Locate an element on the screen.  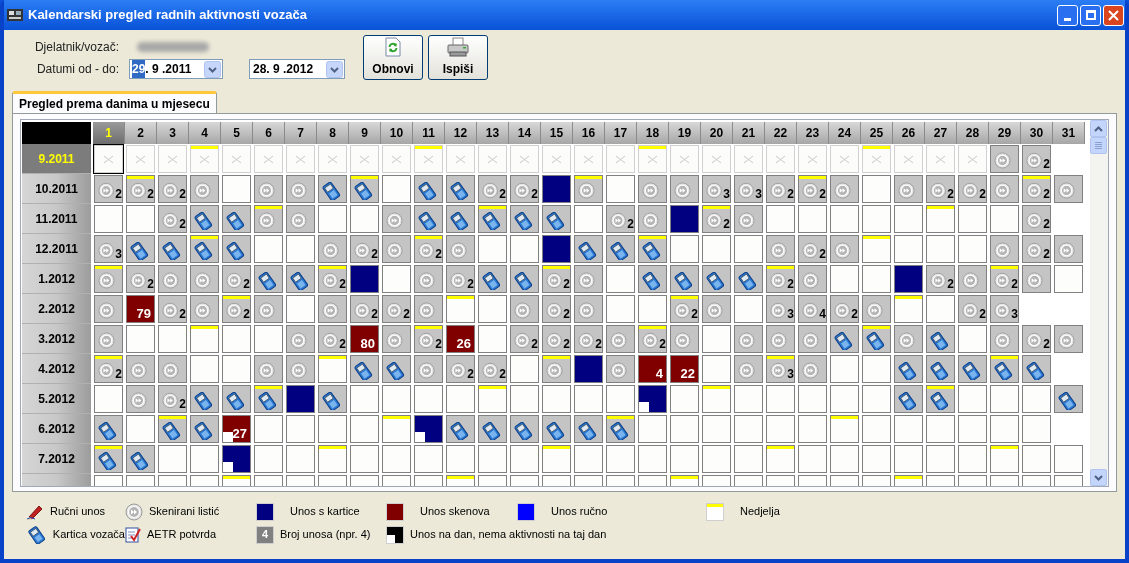
day-header: 24 is located at coordinates (845, 133).